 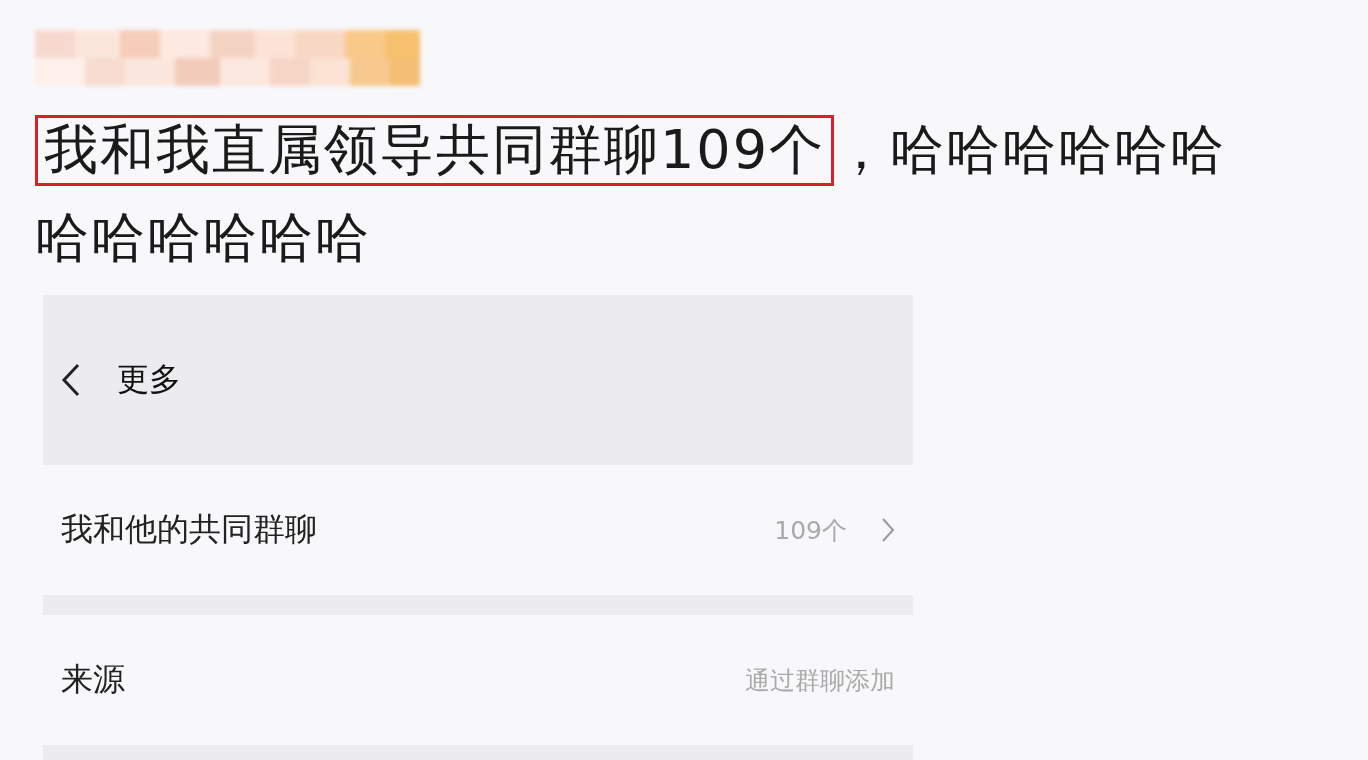 I want to click on chevron-icon, so click(x=888, y=530).